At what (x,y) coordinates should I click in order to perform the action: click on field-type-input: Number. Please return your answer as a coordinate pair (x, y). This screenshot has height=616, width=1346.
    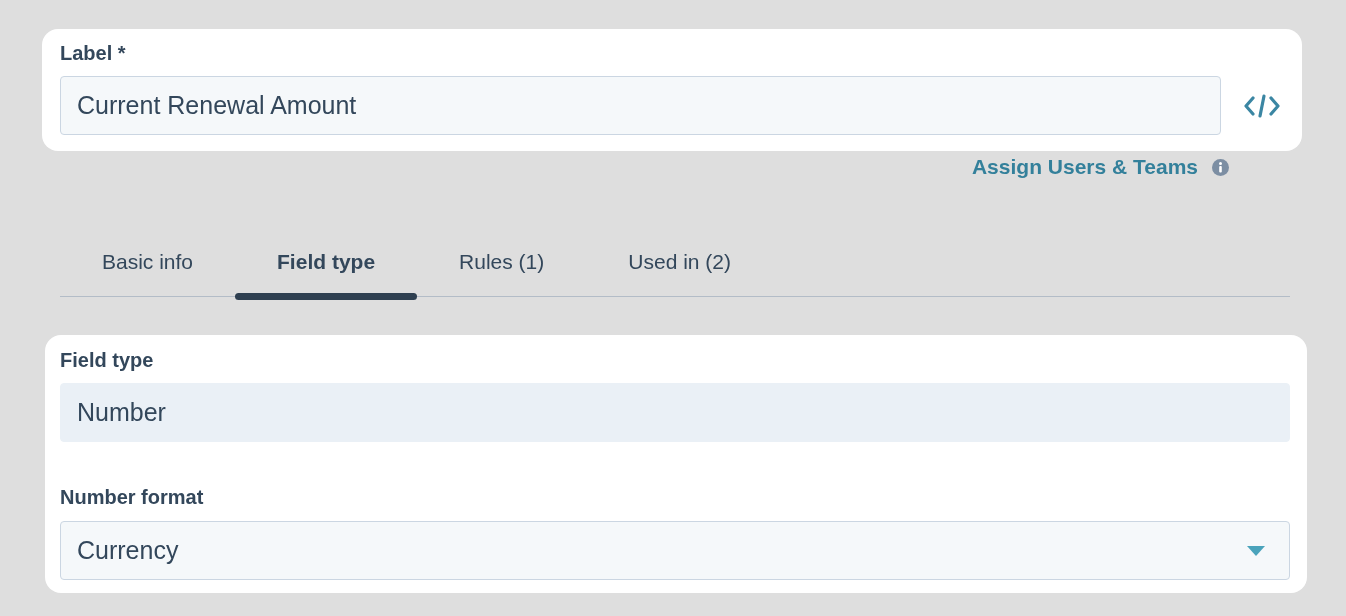
    Looking at the image, I should click on (675, 412).